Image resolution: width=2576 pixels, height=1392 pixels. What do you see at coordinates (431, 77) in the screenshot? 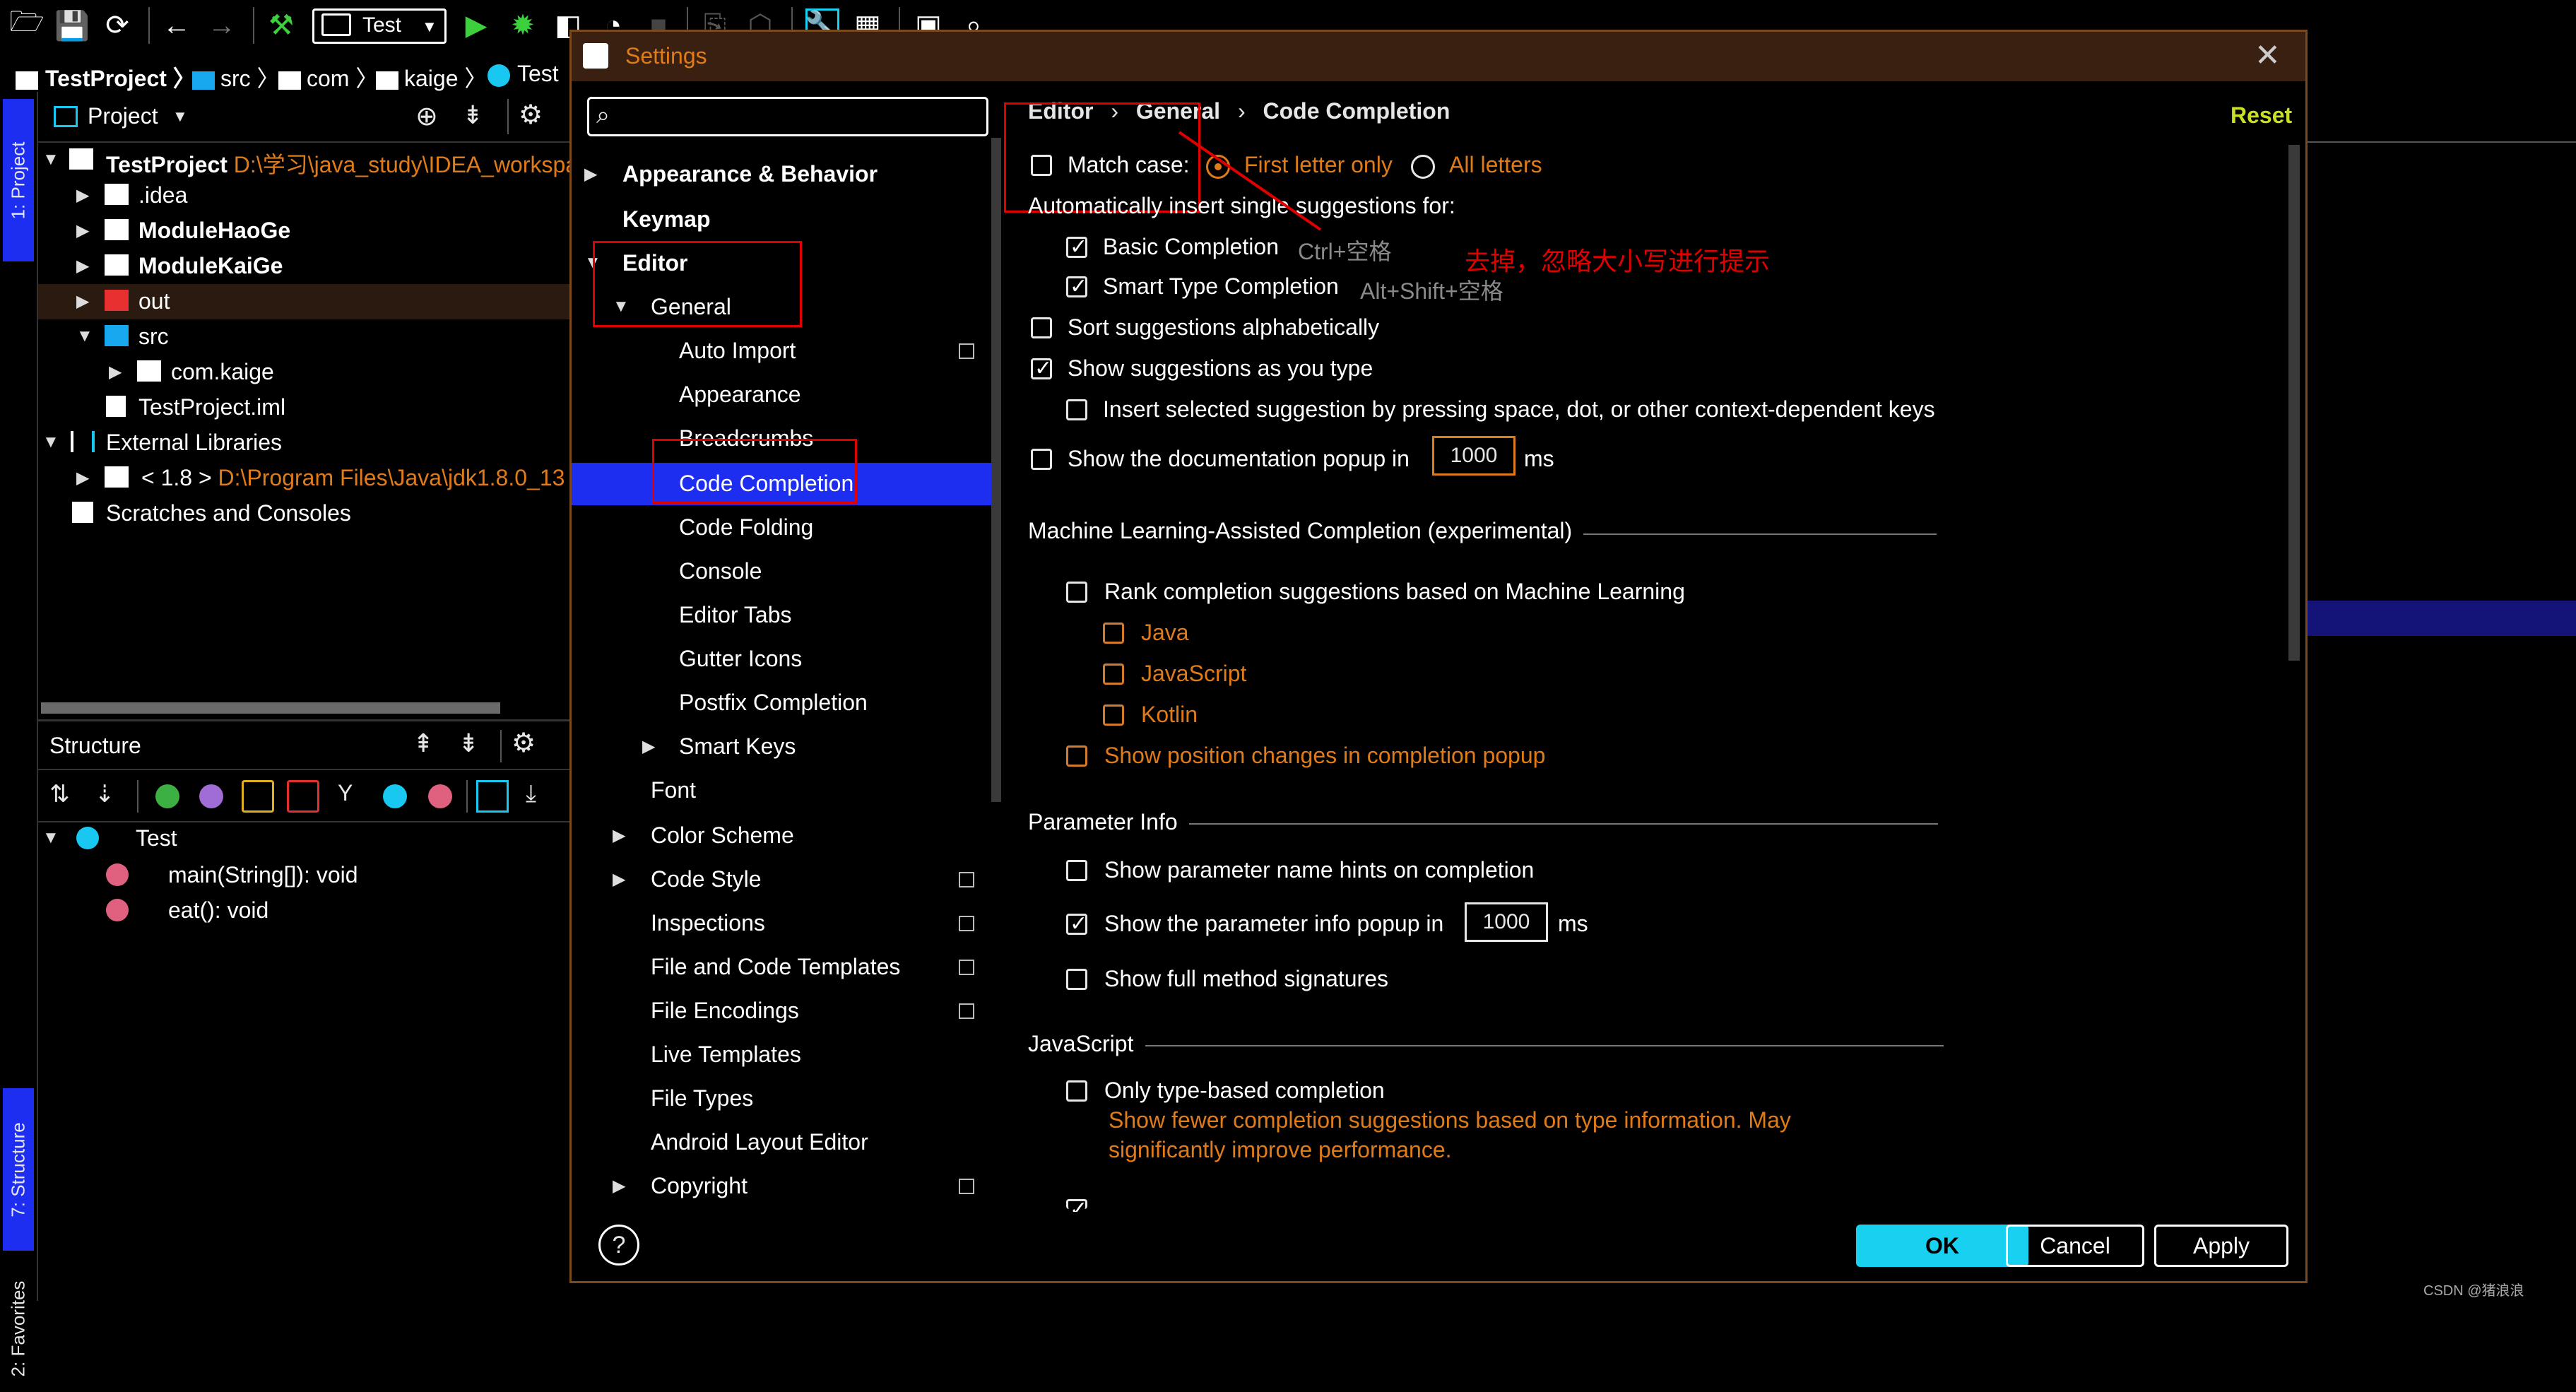
I see `breadcrumb-item-kaige: kaige 〉` at bounding box center [431, 77].